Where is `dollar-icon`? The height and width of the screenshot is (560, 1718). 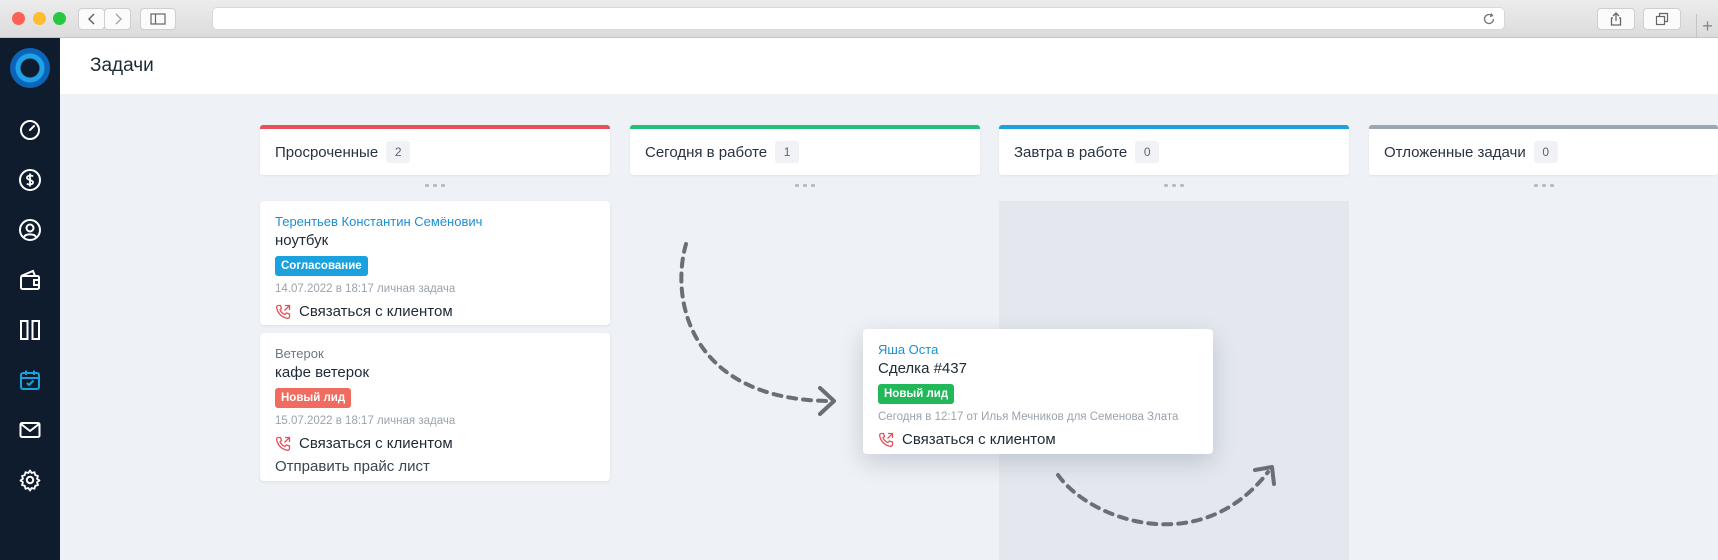
dollar-icon is located at coordinates (30, 180).